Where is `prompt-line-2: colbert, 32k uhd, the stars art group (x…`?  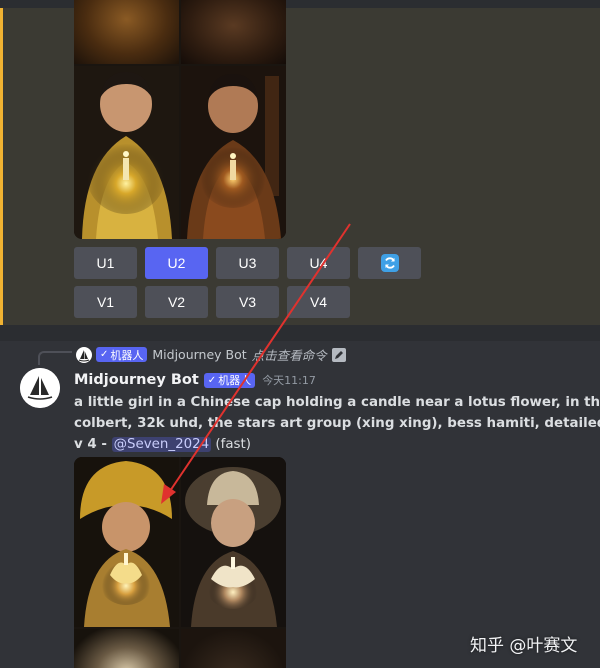
prompt-line-2: colbert, 32k uhd, the stars art group (x… is located at coordinates (337, 423).